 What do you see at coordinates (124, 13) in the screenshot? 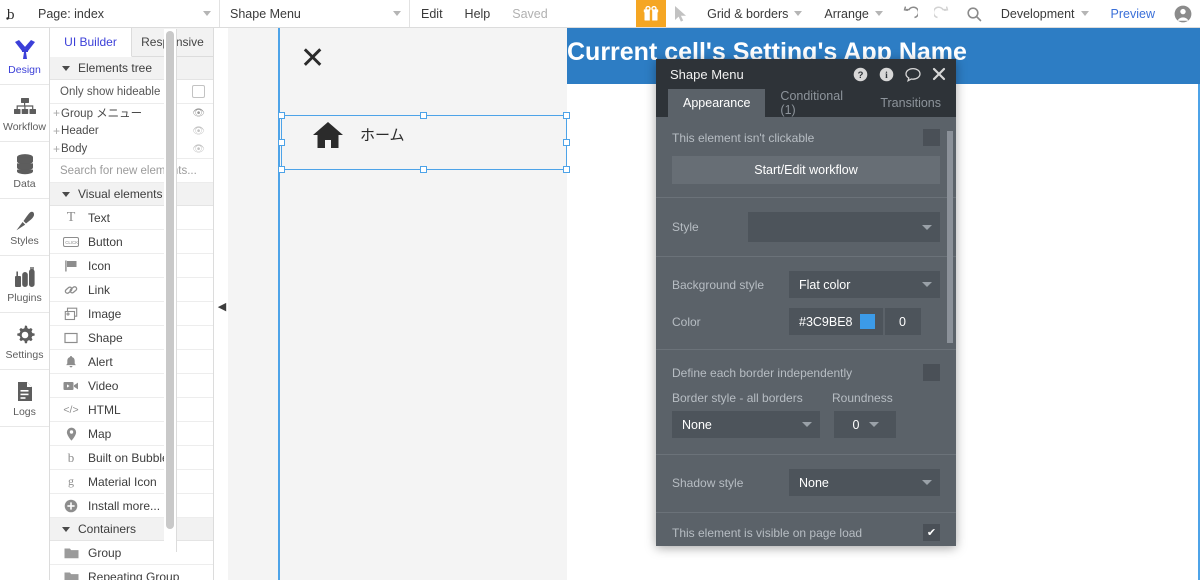
I see `page-select: Page: index` at bounding box center [124, 13].